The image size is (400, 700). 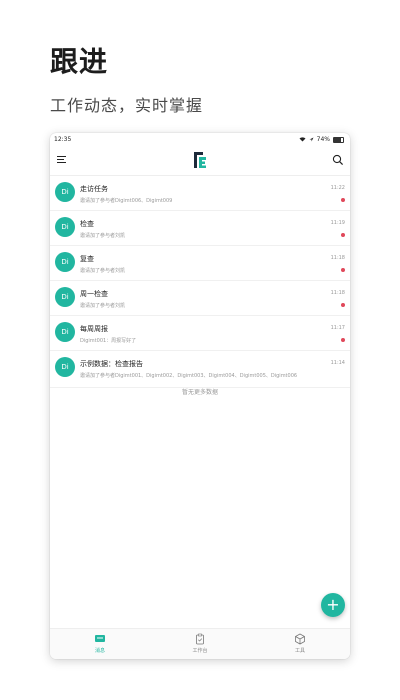 I want to click on tab-workbench: 工作台, so click(x=200, y=643).